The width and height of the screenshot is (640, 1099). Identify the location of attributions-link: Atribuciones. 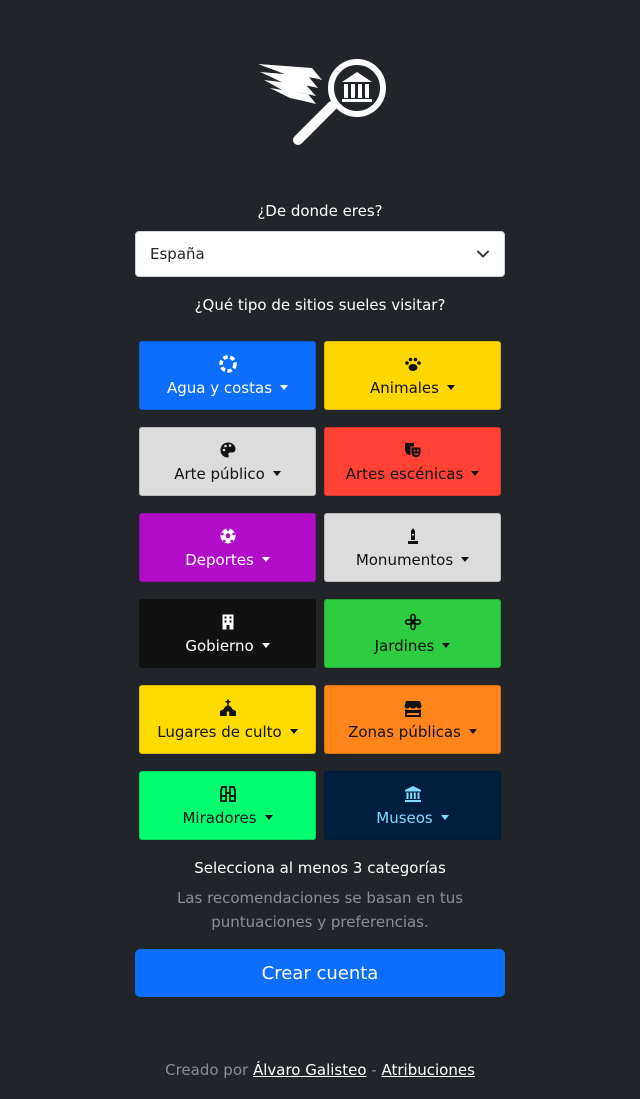
(428, 1070).